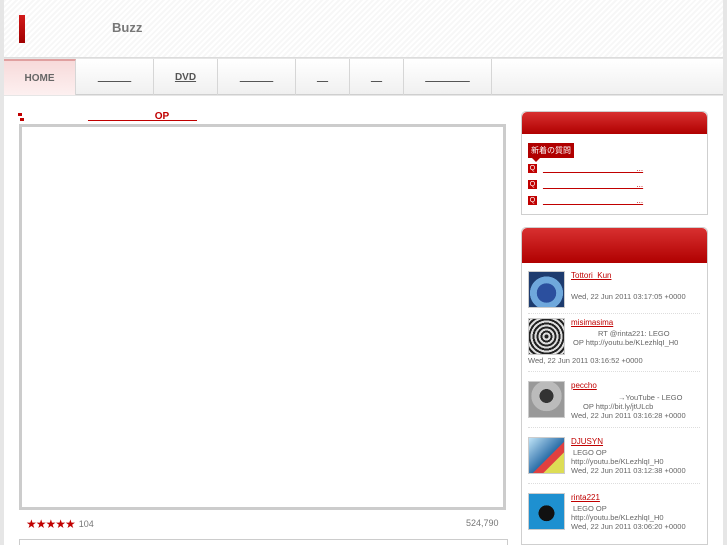 The width and height of the screenshot is (727, 545). Describe the element at coordinates (482, 523) in the screenshot. I see `view-count: 524,790` at that location.